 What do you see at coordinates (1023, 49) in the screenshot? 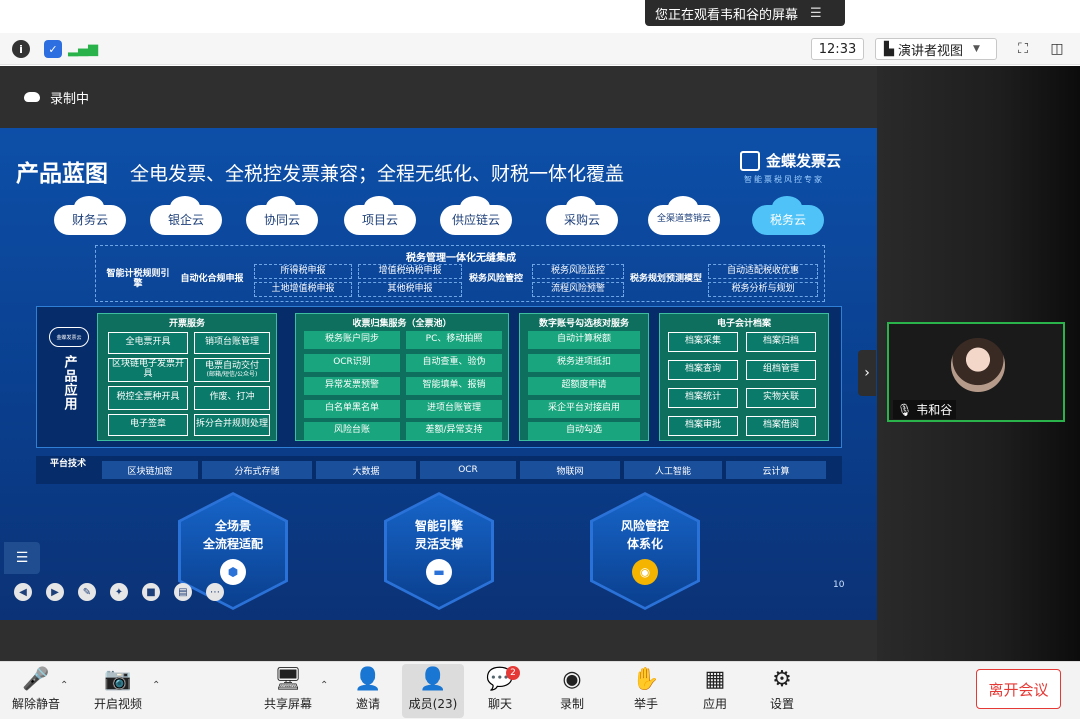
I see `fullscreen-icon: ⛶` at bounding box center [1023, 49].